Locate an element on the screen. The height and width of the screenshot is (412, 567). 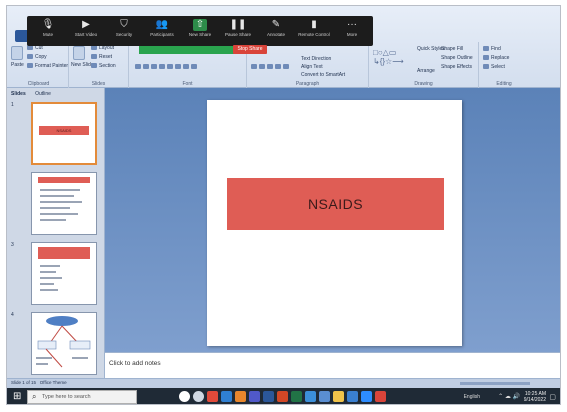
paste-button: Paste is located at coordinates (17, 65).